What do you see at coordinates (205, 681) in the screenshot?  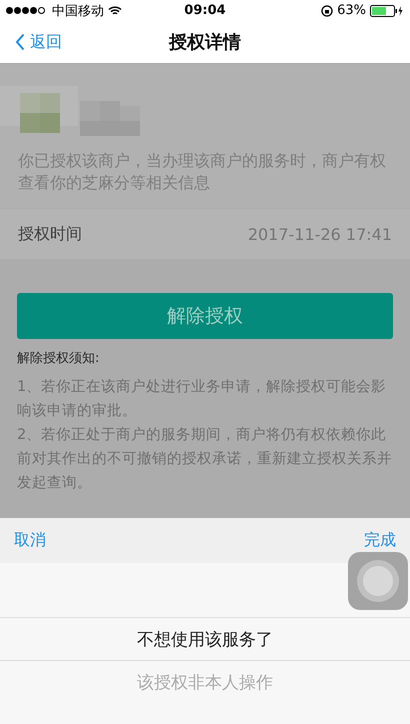 I see `picker-option: 该授权非本人操作` at bounding box center [205, 681].